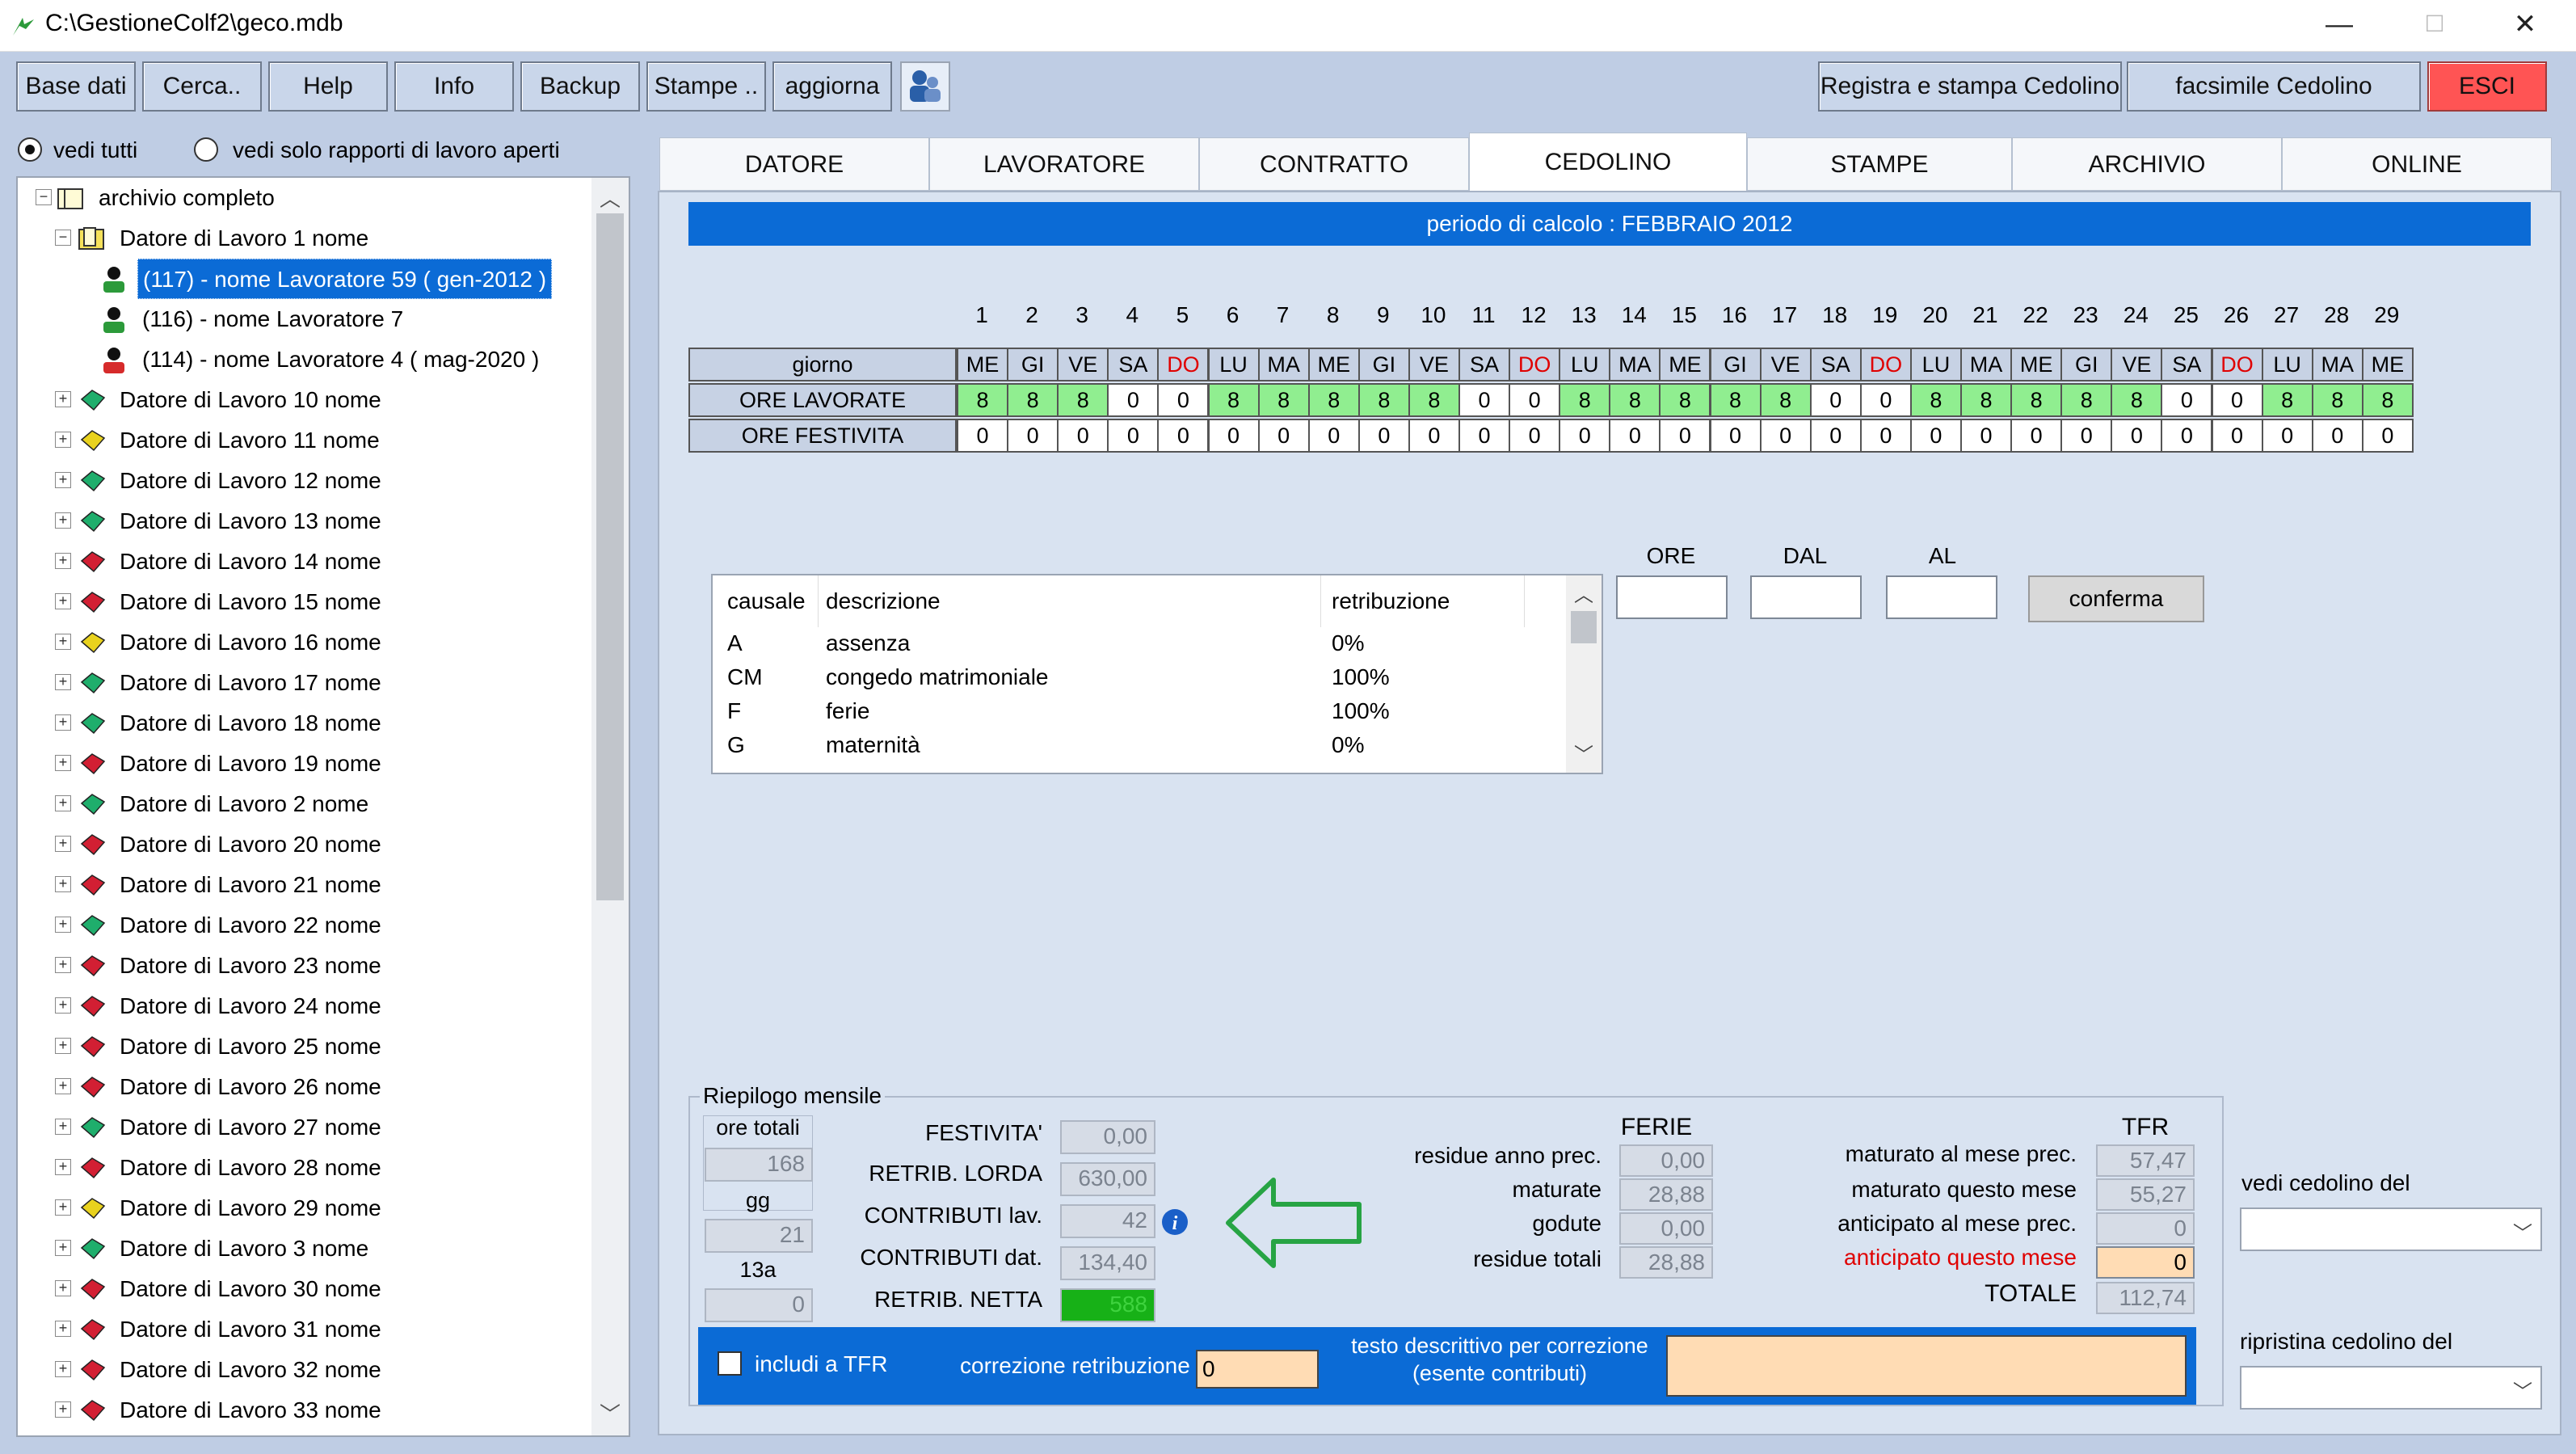 The height and width of the screenshot is (1454, 2576). I want to click on causale-retr: 0%, so click(1348, 745).